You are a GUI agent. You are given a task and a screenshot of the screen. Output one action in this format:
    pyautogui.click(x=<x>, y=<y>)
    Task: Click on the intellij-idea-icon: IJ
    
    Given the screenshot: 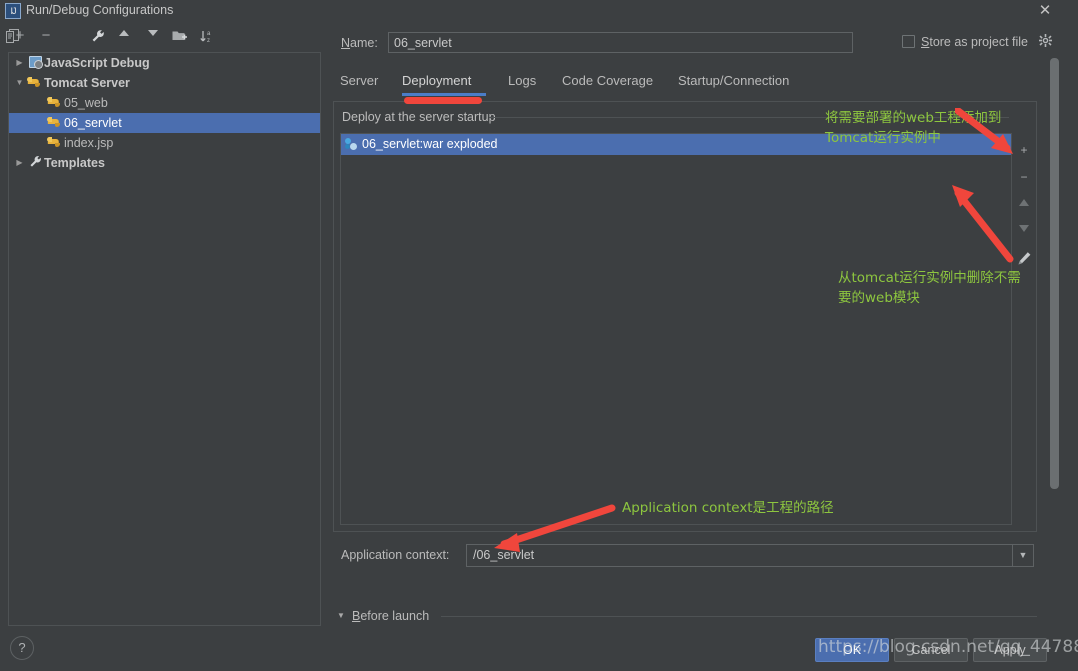 What is the action you would take?
    pyautogui.click(x=13, y=11)
    